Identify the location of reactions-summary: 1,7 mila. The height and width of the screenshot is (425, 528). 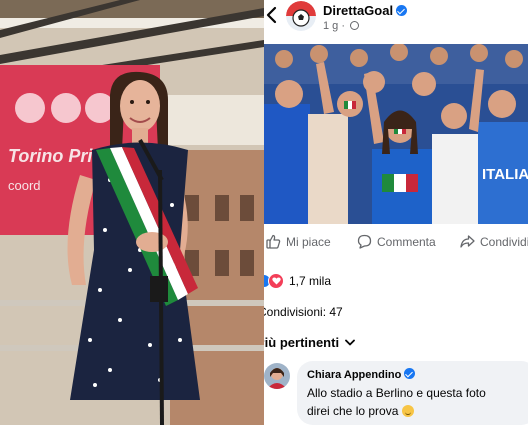
(297, 281).